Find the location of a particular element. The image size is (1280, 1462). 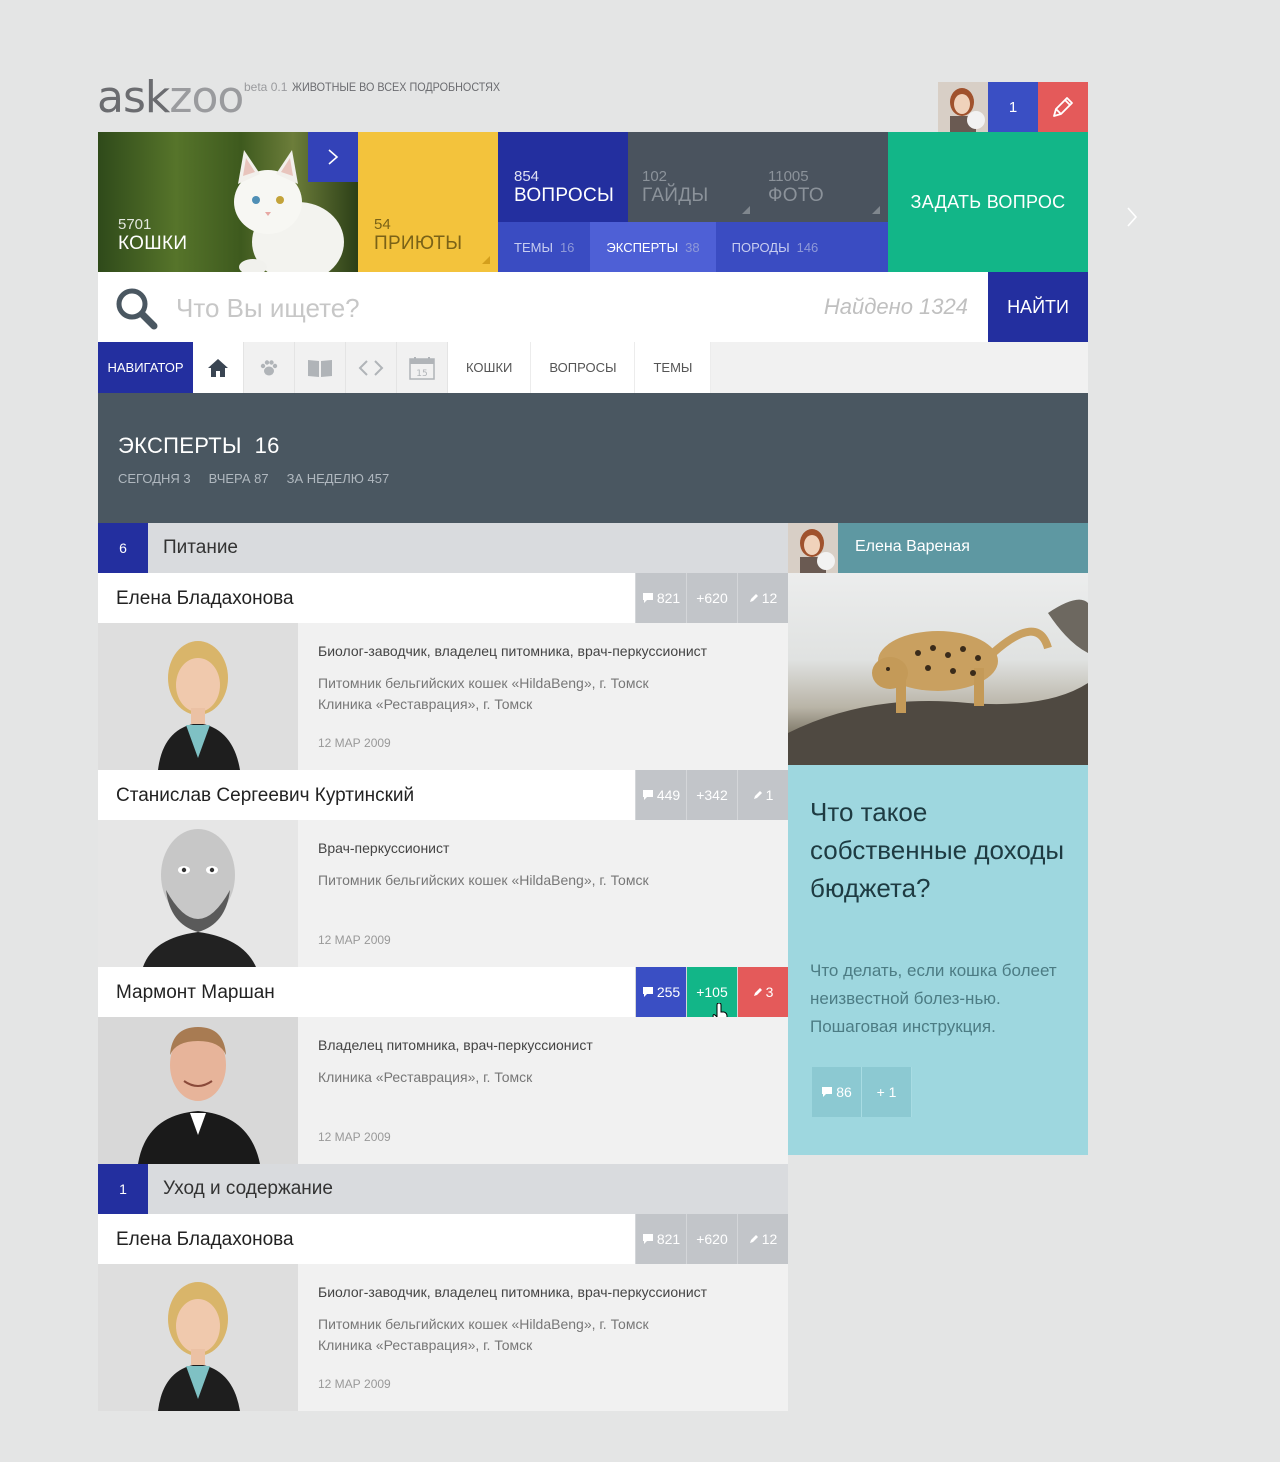

pencil-icon is located at coordinates (757, 992).